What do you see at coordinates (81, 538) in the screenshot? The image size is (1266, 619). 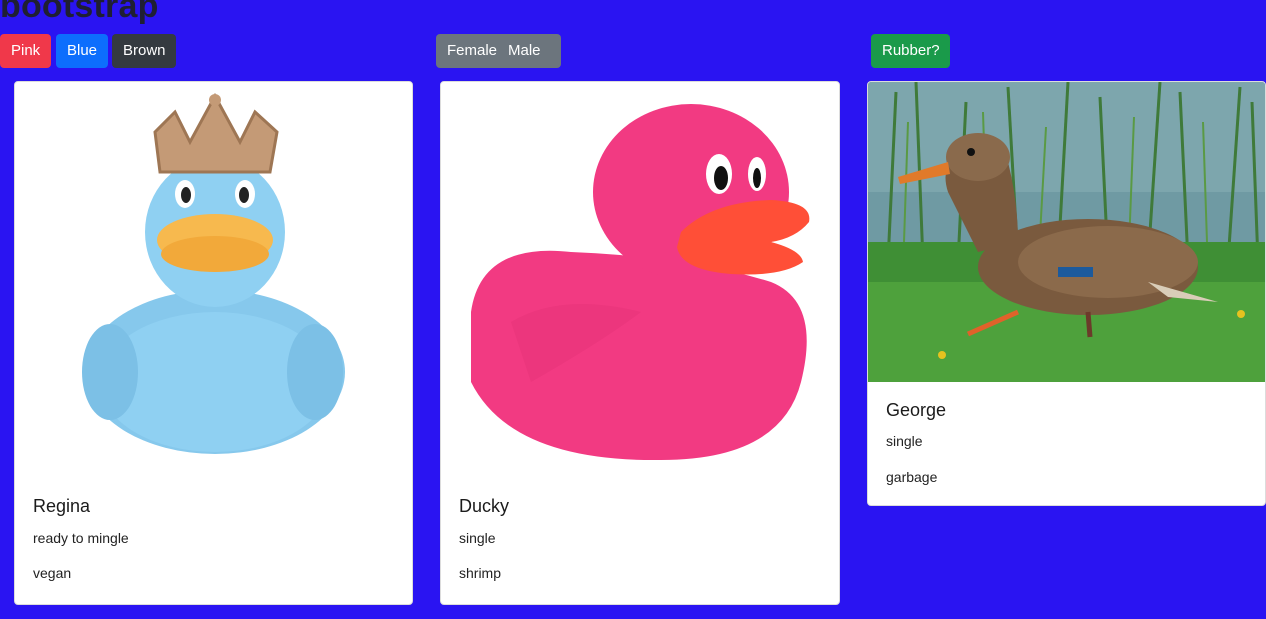 I see `card-status: ready to mingle` at bounding box center [81, 538].